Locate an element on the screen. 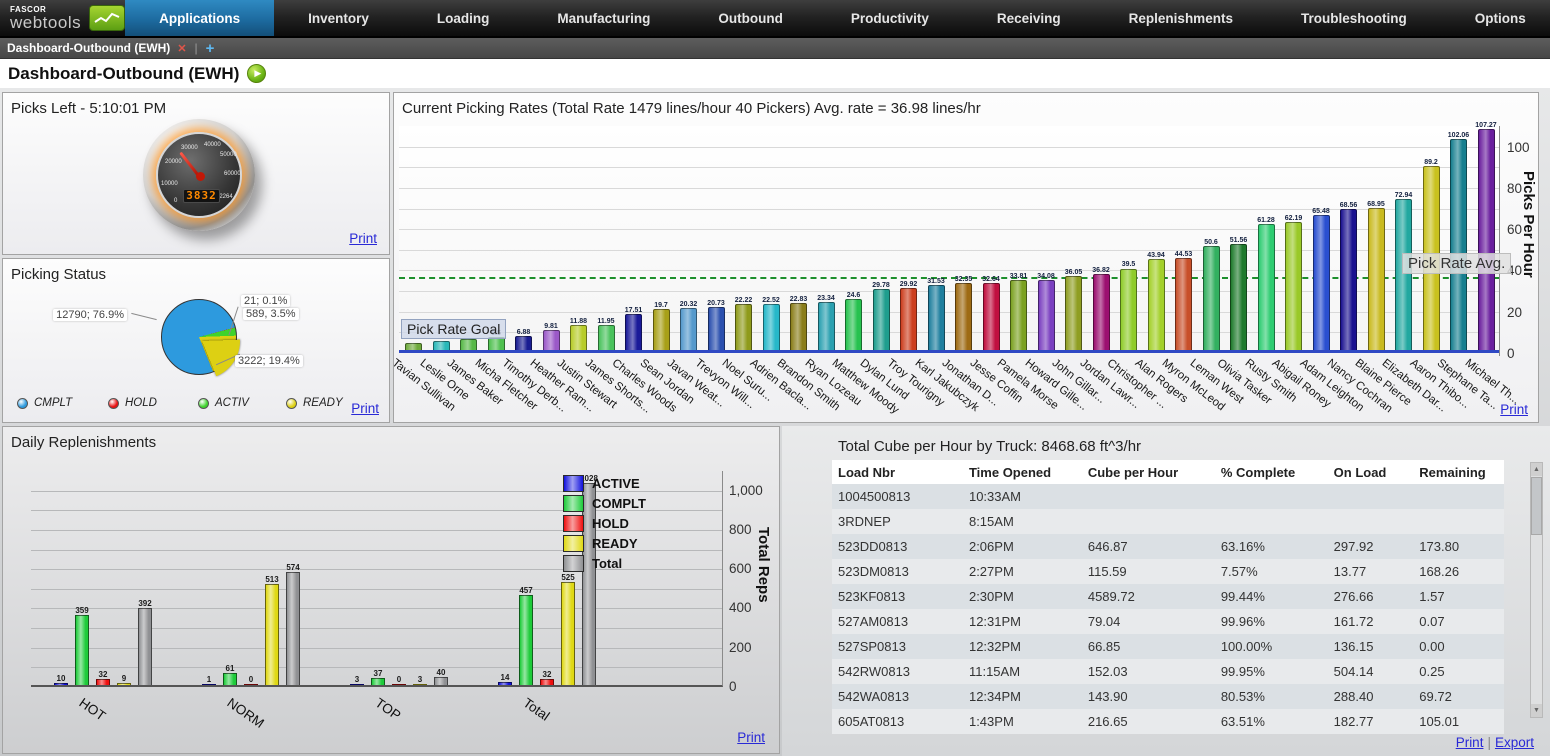 The image size is (1550, 756). replen-category-label: NORM is located at coordinates (245, 713).